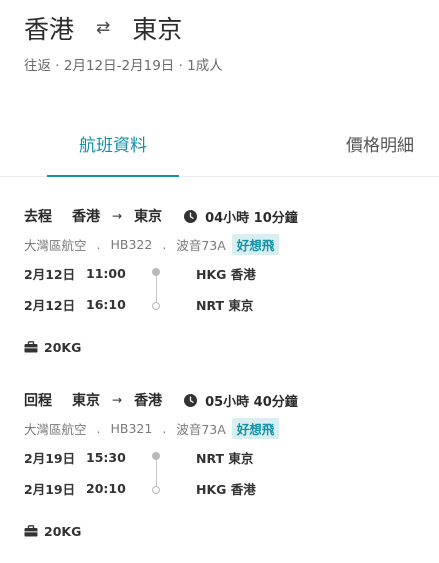 This screenshot has height=563, width=439. Describe the element at coordinates (106, 304) in the screenshot. I see `arrival-time: 16:10` at that location.